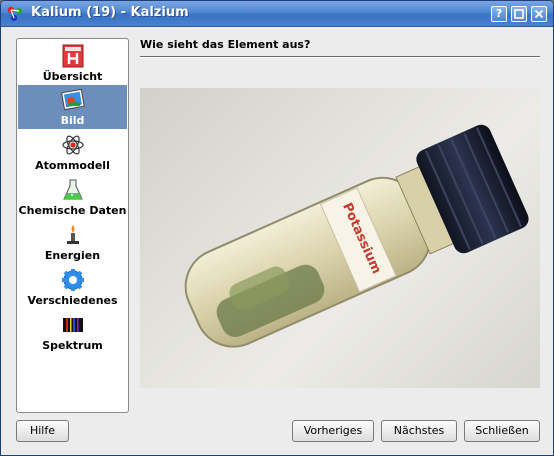 This screenshot has width=554, height=456. What do you see at coordinates (42, 431) in the screenshot?
I see `help-button: Hilfe` at bounding box center [42, 431].